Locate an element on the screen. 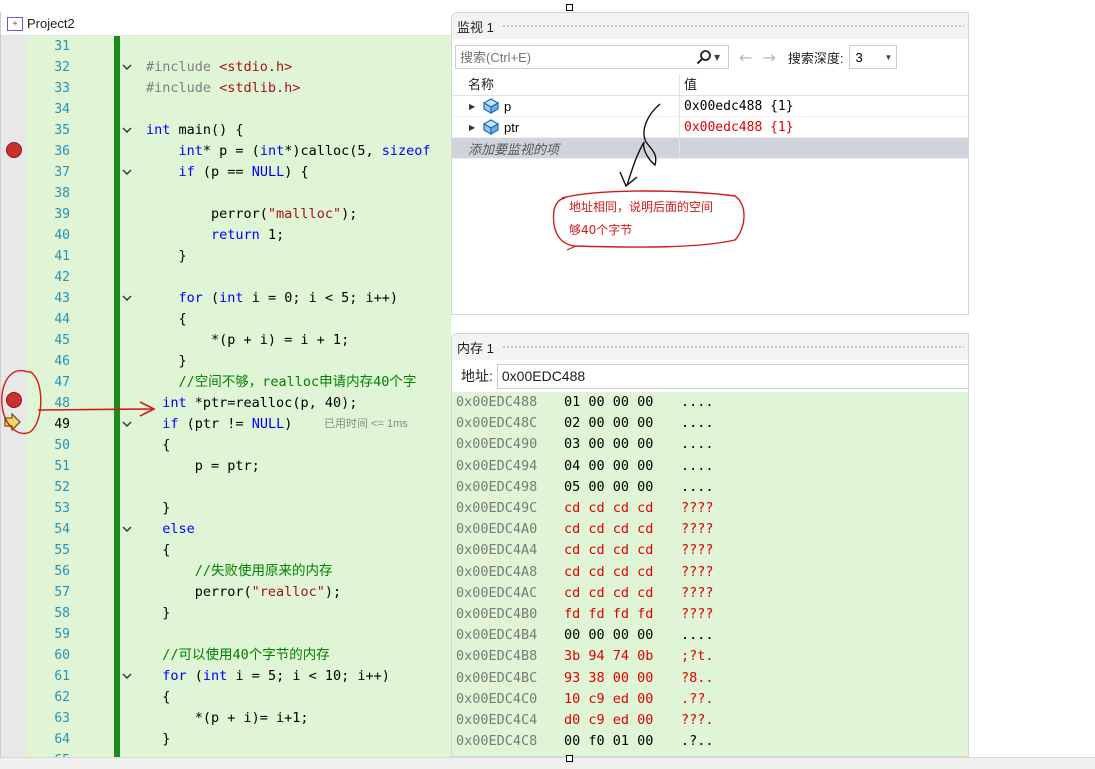 The width and height of the screenshot is (1095, 769). drag-grip is located at coordinates (732, 347).